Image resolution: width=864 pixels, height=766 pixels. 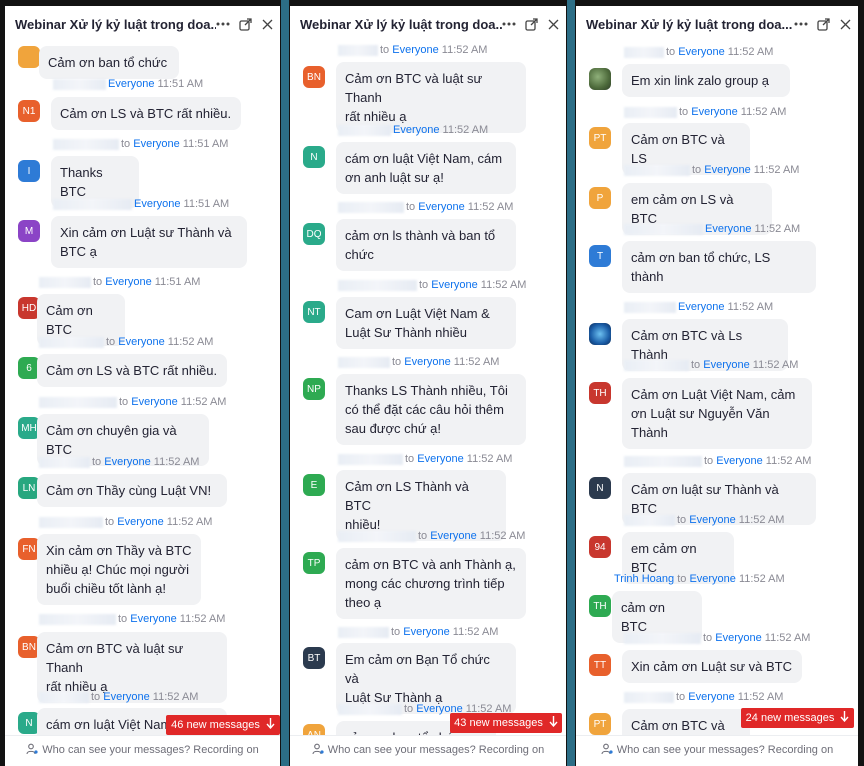 What do you see at coordinates (607, 750) in the screenshot?
I see `people-privacy-icon` at bounding box center [607, 750].